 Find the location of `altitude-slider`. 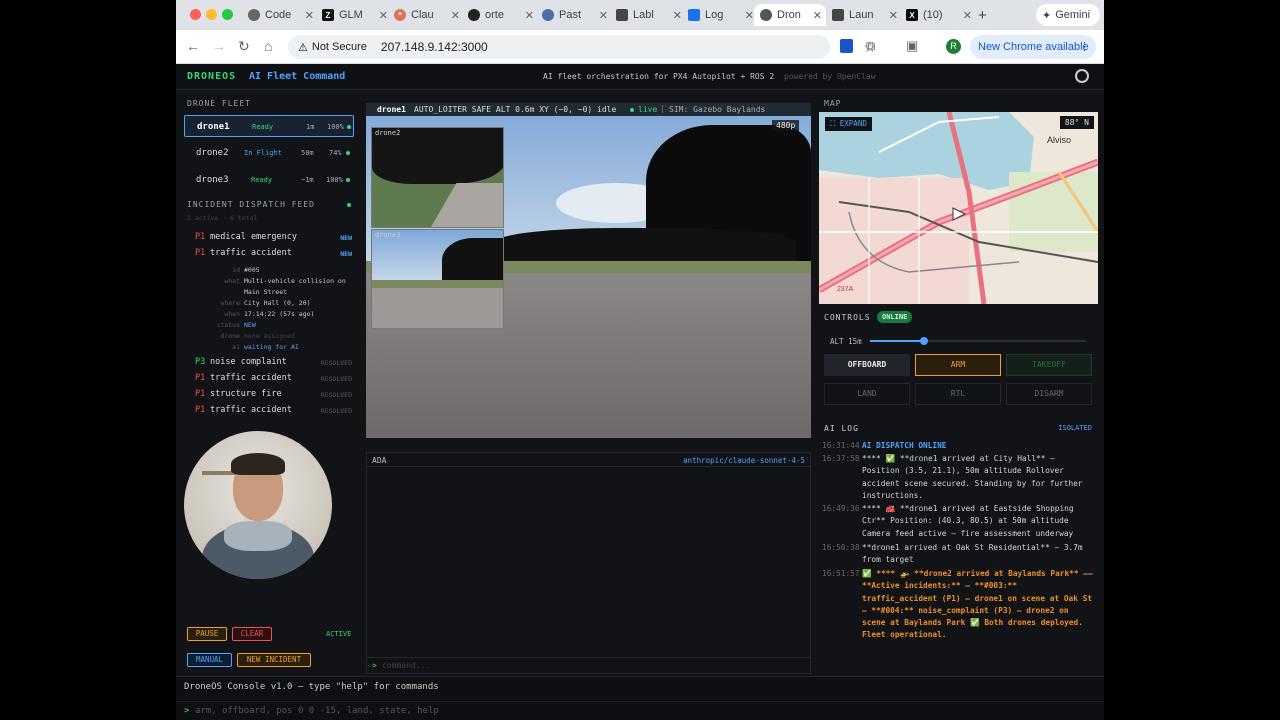

altitude-slider is located at coordinates (978, 341).